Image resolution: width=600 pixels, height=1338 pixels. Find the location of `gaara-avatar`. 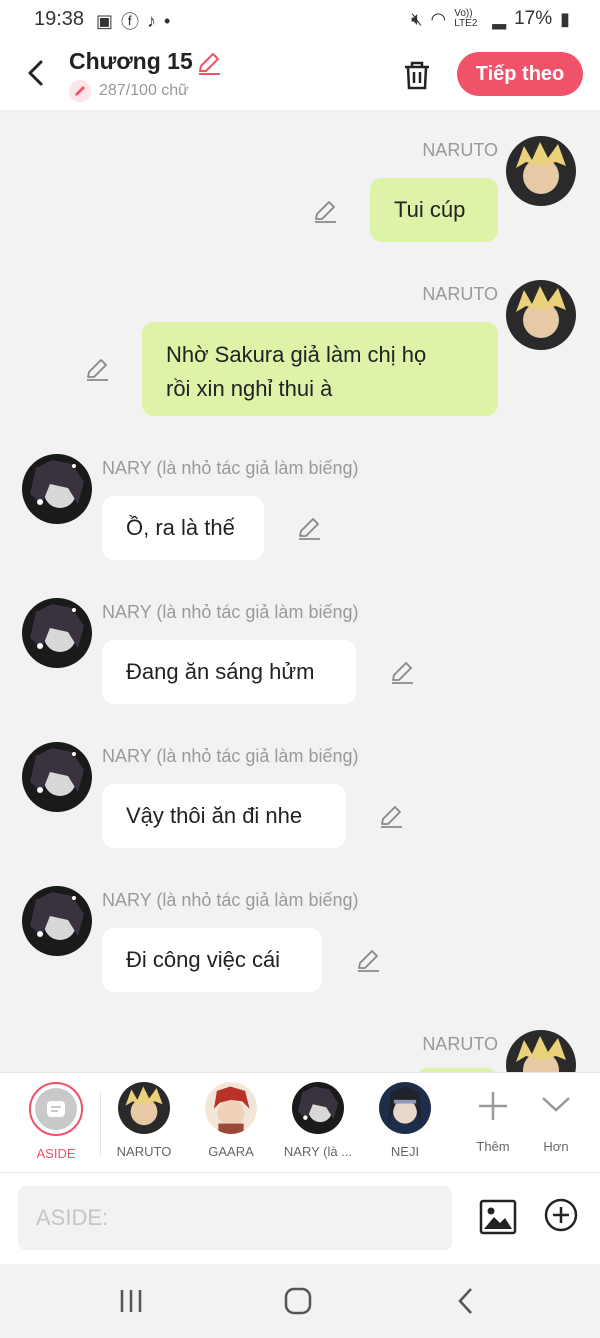

gaara-avatar is located at coordinates (231, 1108).